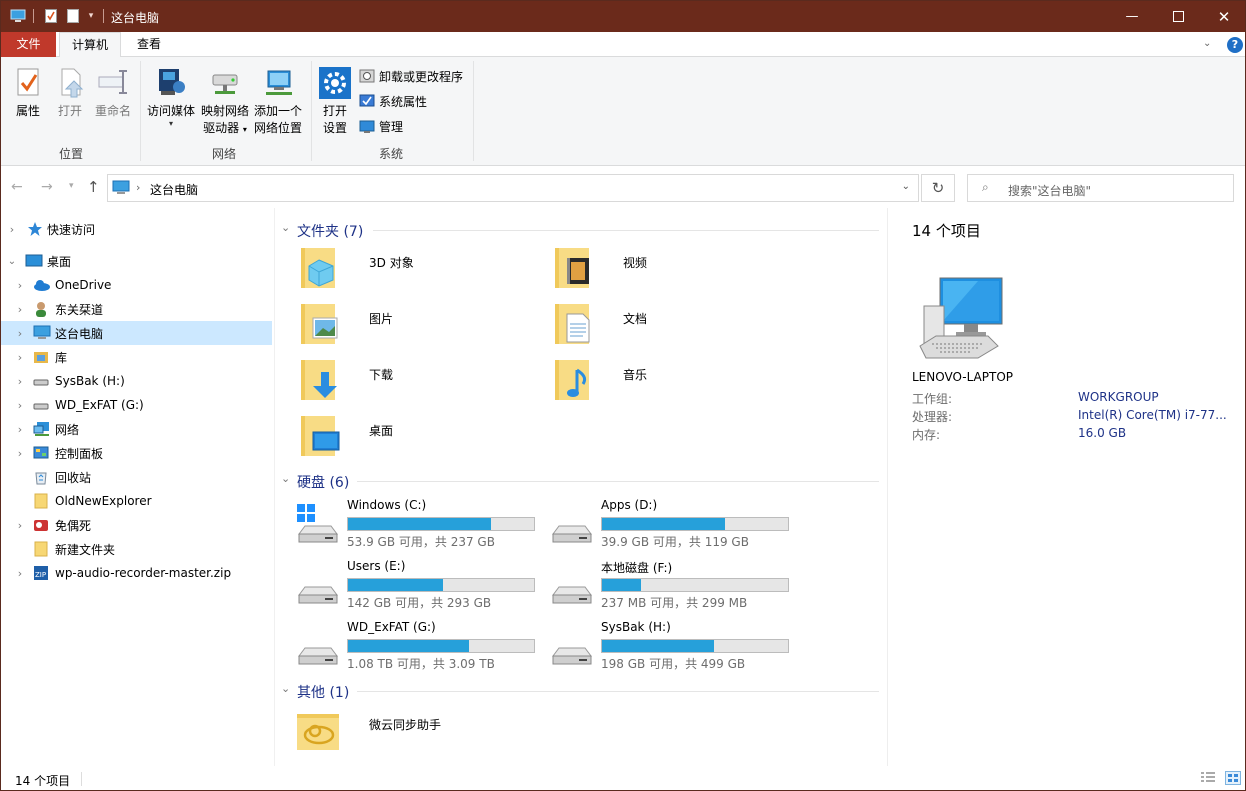 The height and width of the screenshot is (791, 1246). I want to click on nav-item-oldnewexplorer: OldNewExplorer, so click(136, 501).